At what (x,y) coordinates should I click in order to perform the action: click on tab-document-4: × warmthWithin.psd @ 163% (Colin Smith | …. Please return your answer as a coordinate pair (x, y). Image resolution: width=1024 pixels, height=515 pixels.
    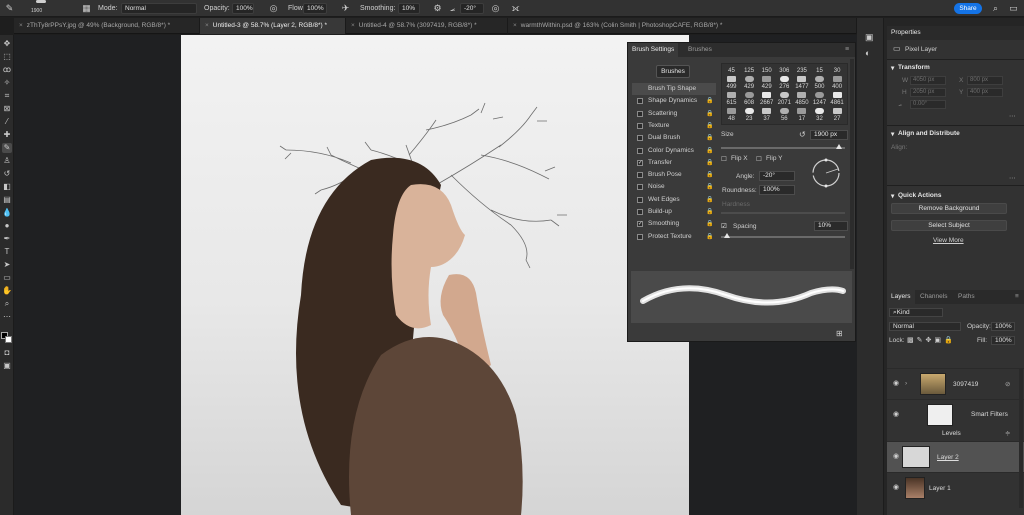
    Looking at the image, I should click on (682, 26).